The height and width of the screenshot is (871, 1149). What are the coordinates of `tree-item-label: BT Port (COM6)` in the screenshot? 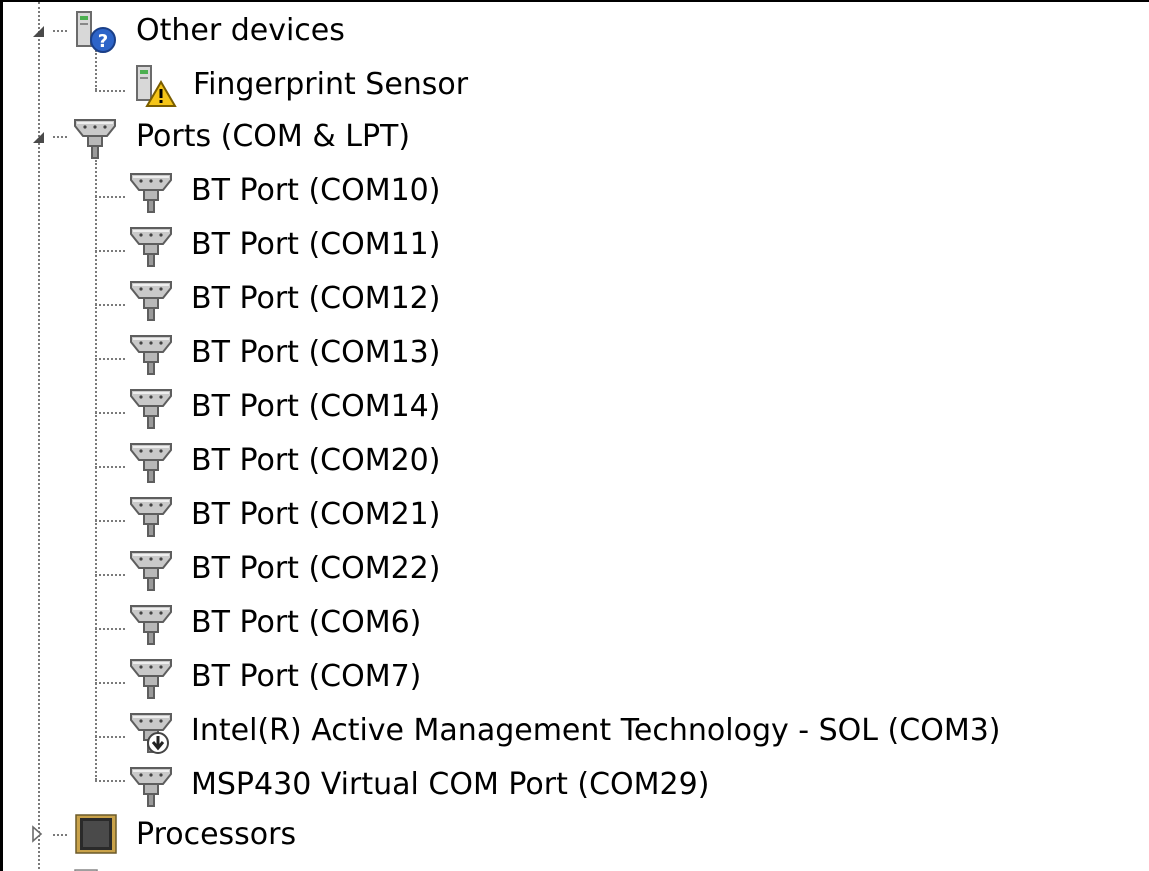 It's located at (306, 622).